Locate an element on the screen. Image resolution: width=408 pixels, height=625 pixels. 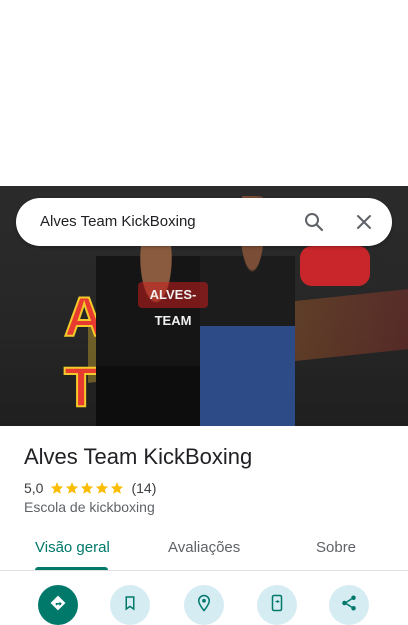
close-icon is located at coordinates (364, 222).